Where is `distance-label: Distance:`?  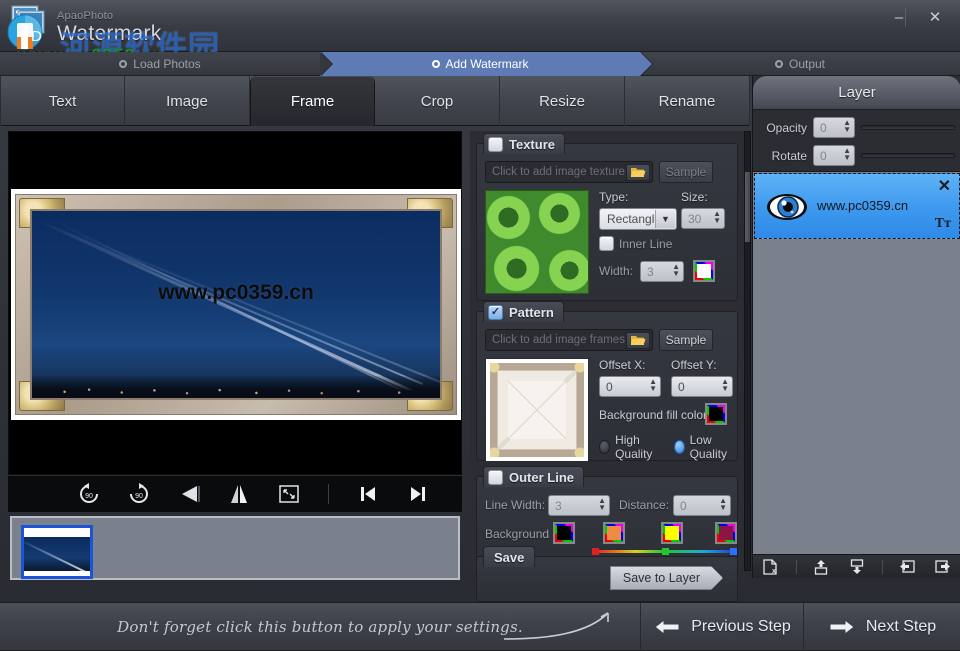 distance-label: Distance: is located at coordinates (644, 505).